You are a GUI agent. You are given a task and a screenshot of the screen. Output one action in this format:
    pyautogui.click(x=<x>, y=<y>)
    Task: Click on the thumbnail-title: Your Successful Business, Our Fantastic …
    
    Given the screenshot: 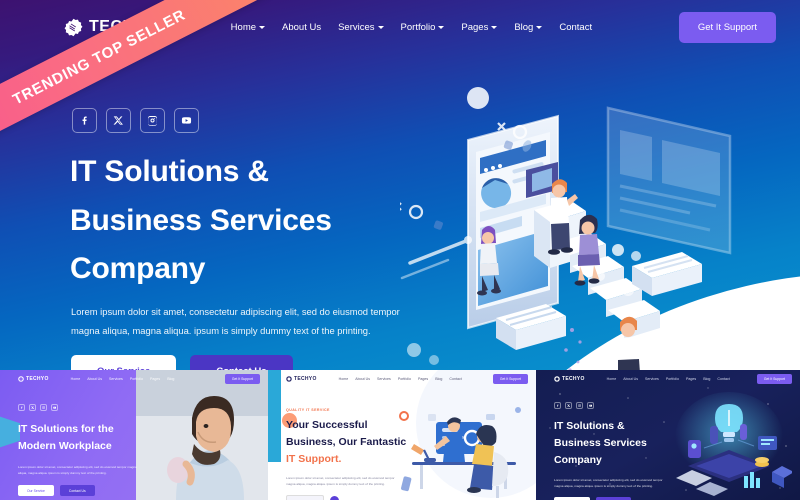 What is the action you would take?
    pyautogui.click(x=356, y=442)
    